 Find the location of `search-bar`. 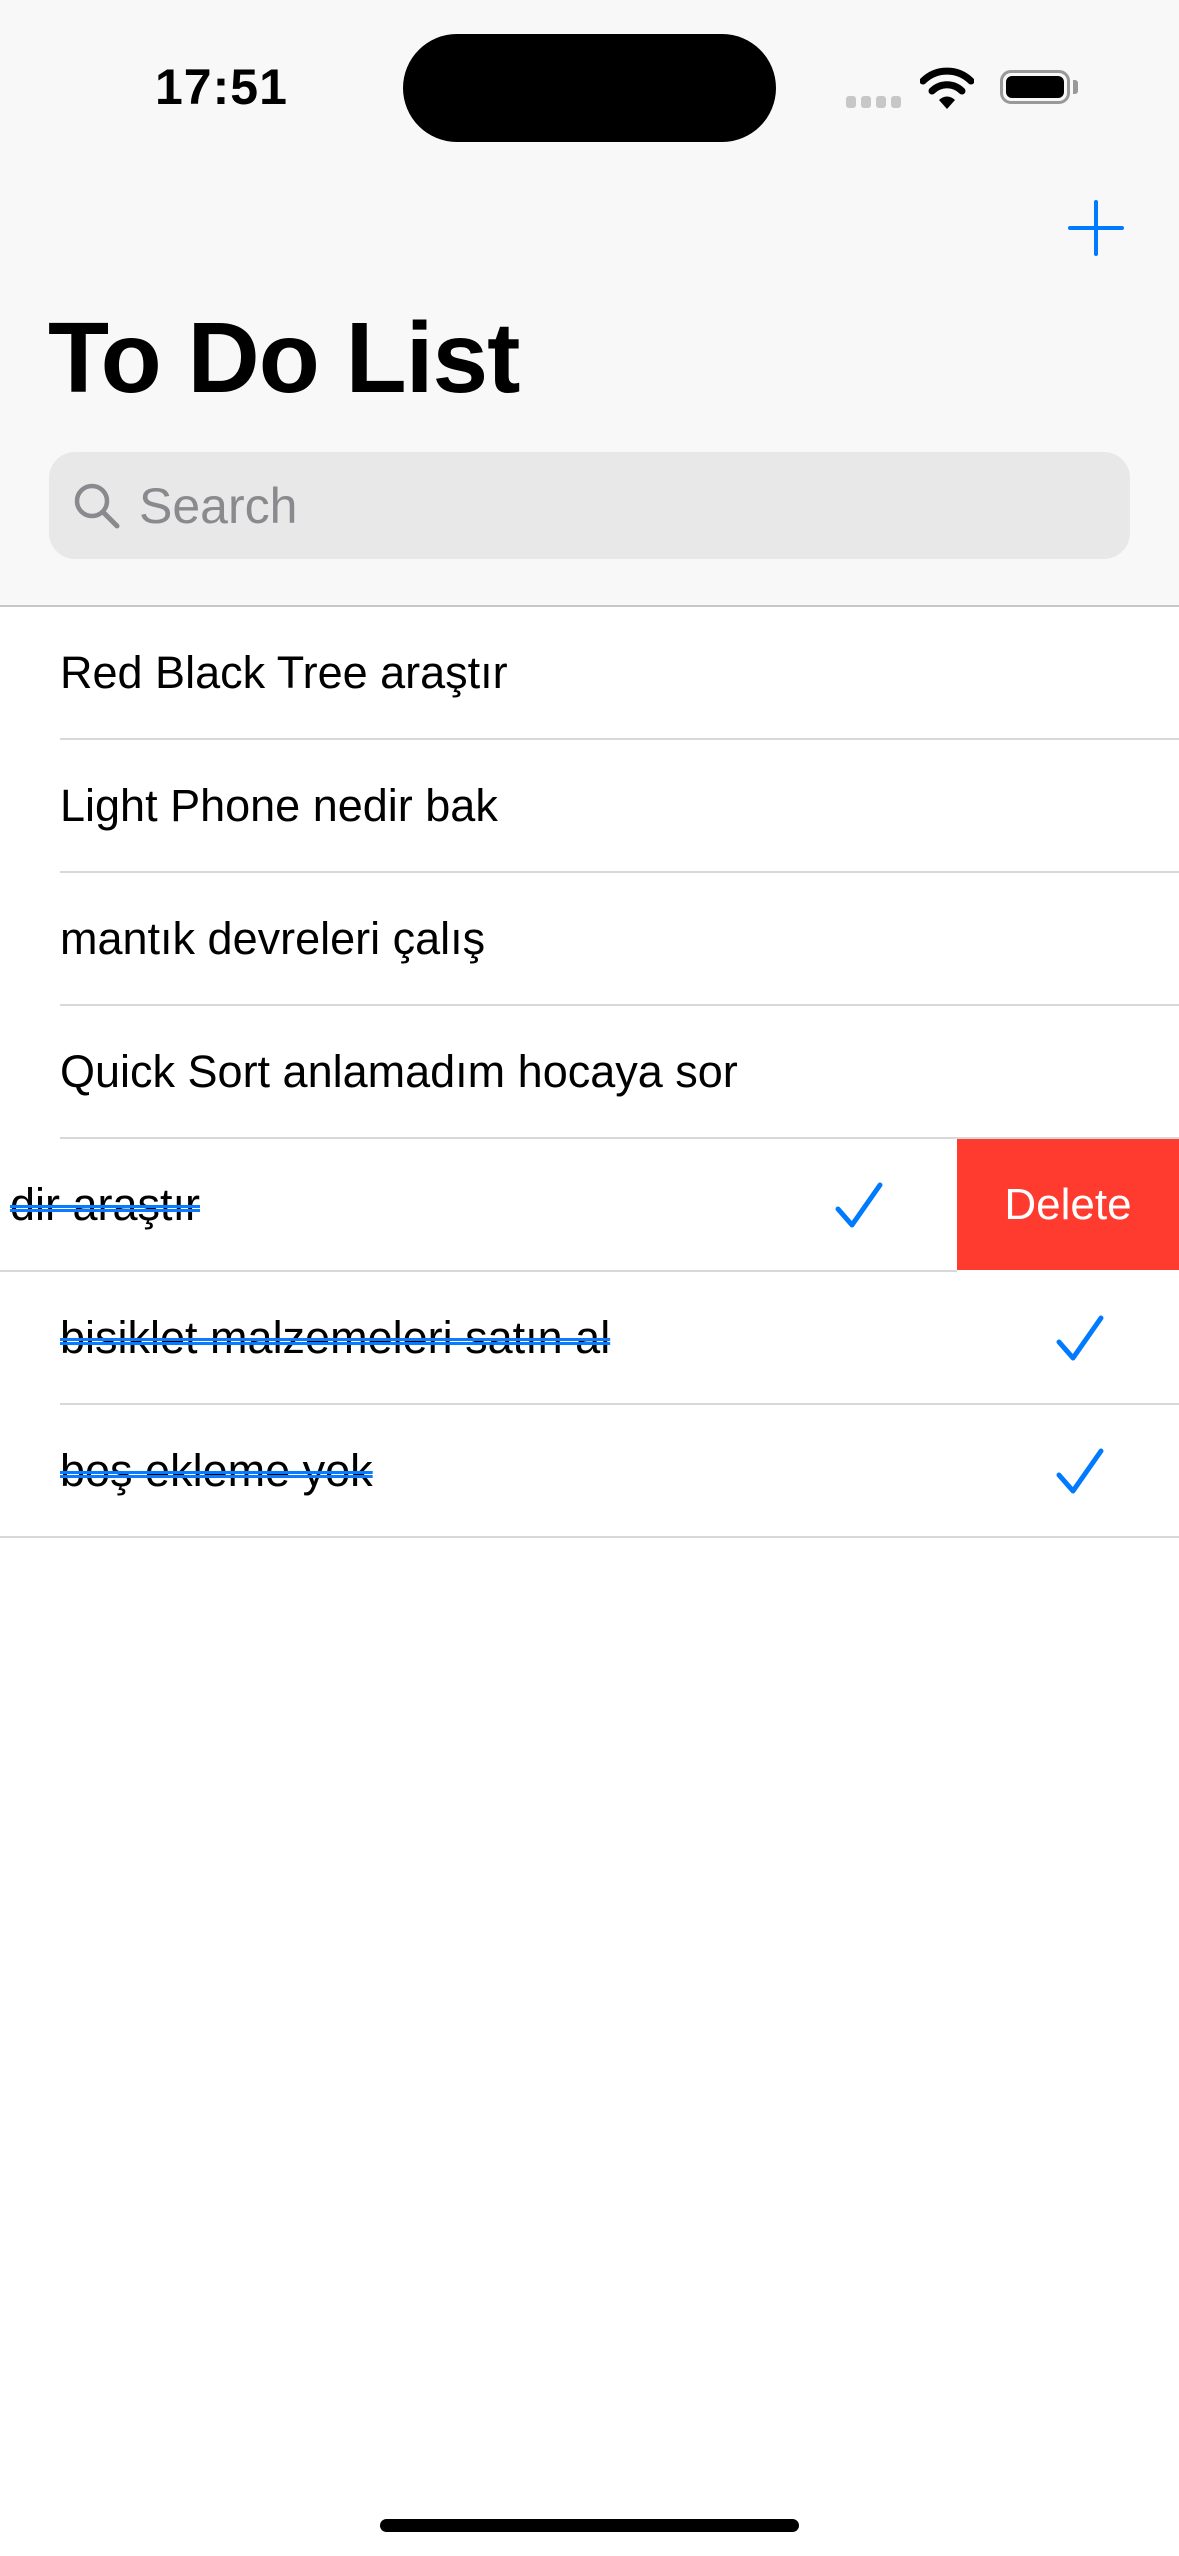

search-bar is located at coordinates (589, 505).